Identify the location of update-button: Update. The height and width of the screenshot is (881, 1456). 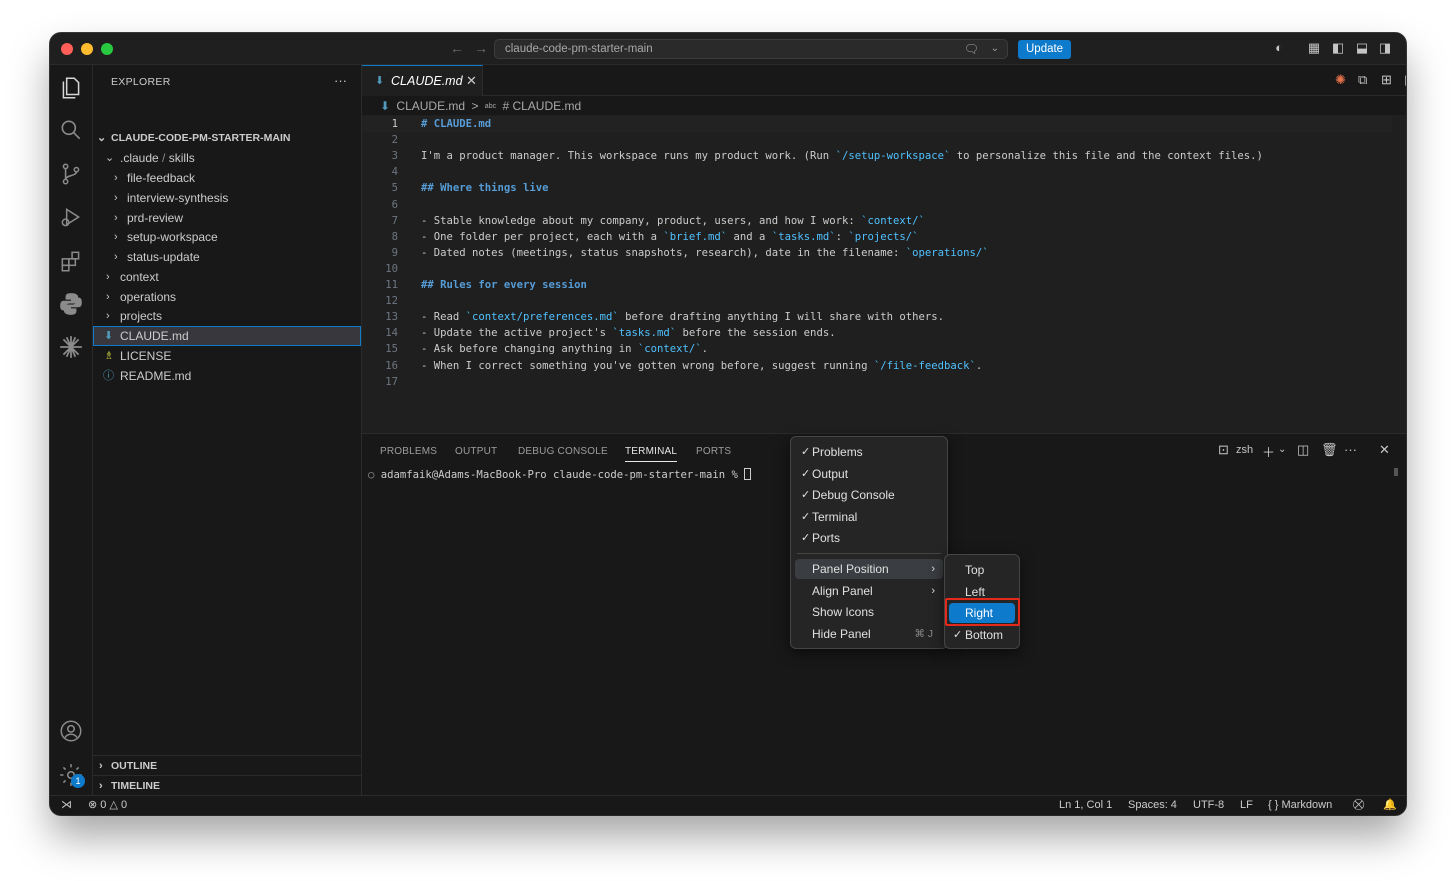
(1045, 49).